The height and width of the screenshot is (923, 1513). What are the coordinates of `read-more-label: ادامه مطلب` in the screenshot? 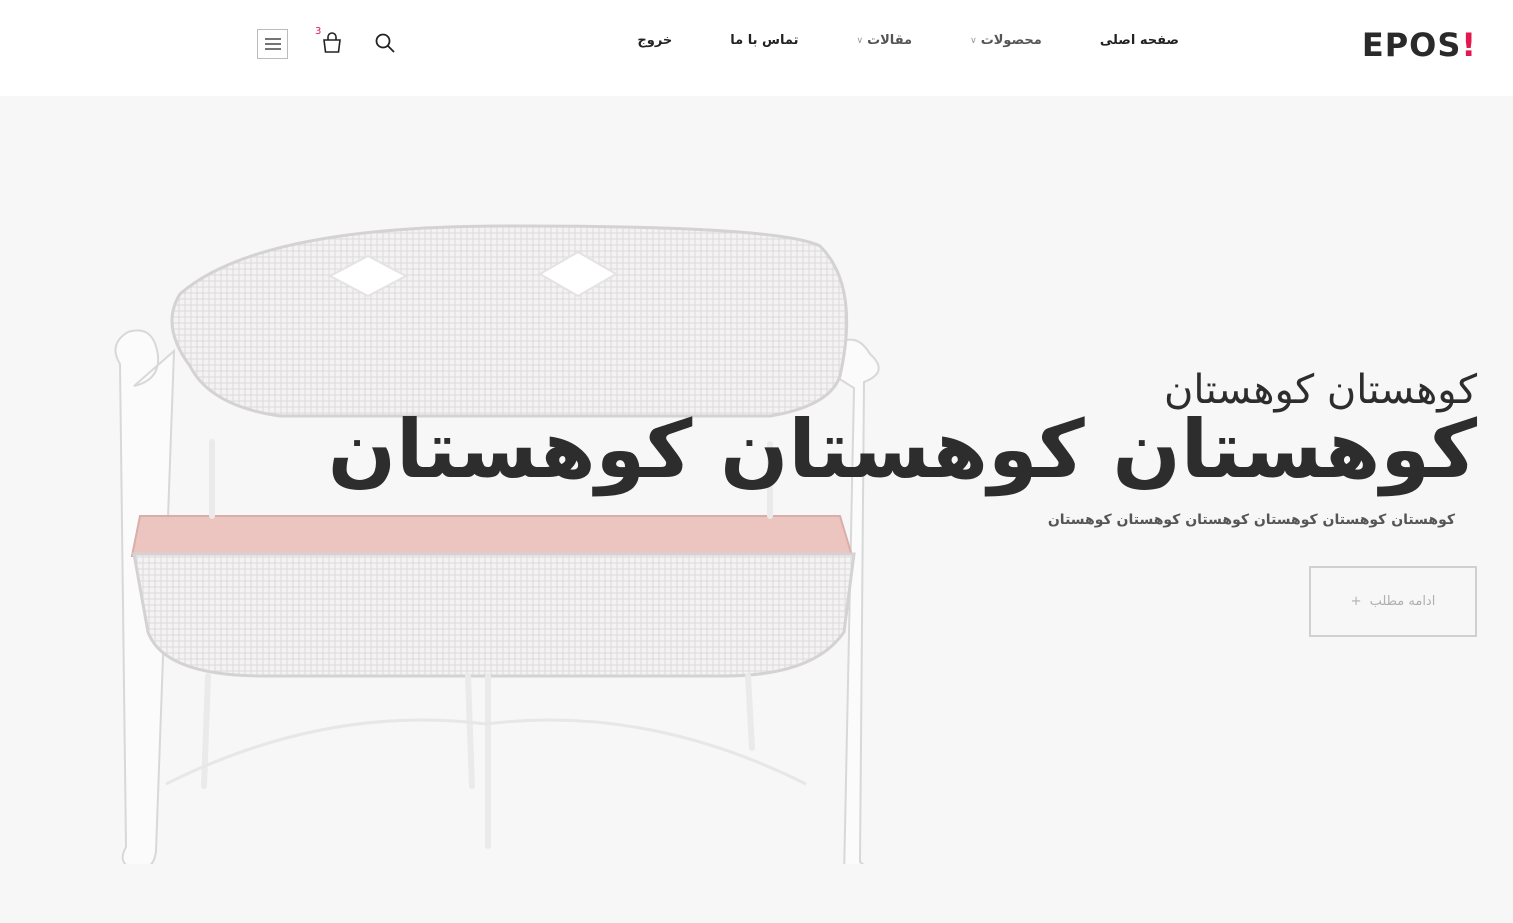 It's located at (1402, 601).